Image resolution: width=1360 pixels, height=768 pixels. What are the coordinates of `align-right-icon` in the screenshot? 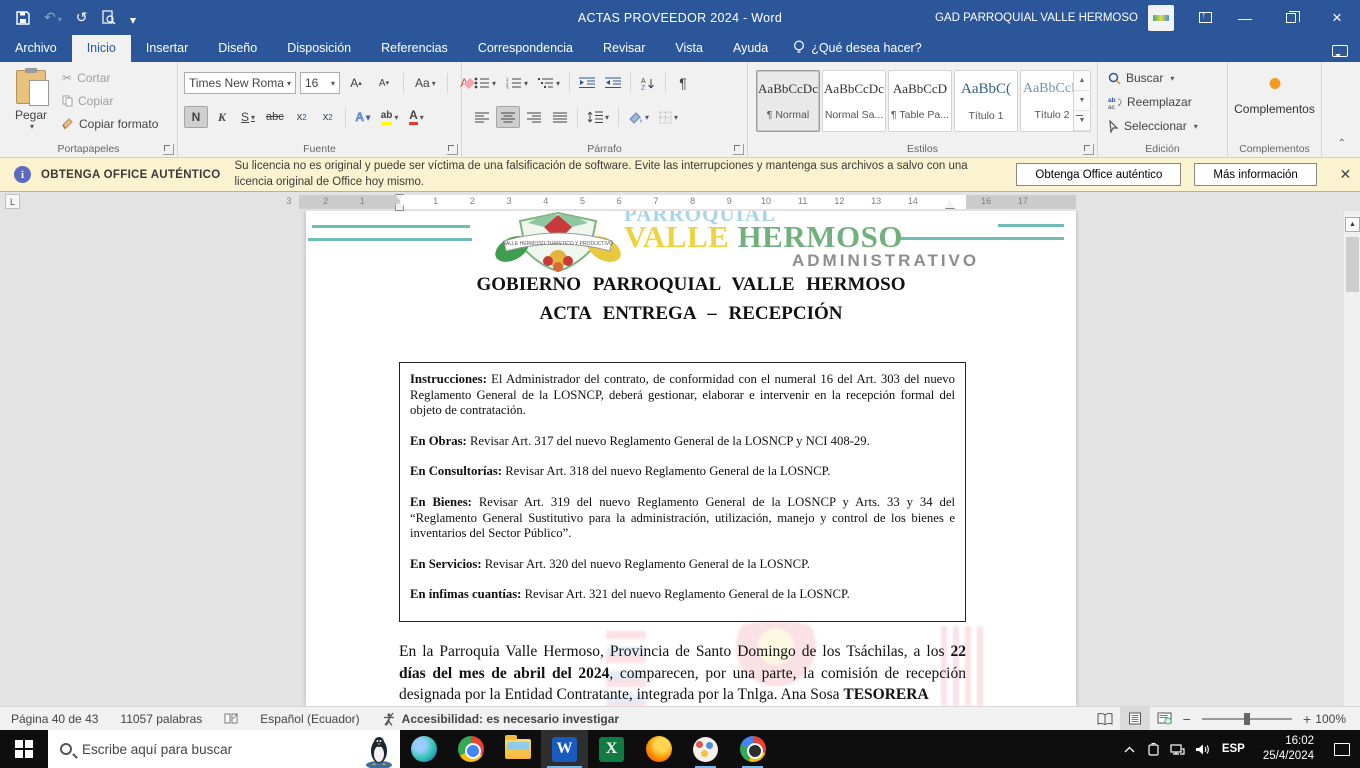 It's located at (534, 117).